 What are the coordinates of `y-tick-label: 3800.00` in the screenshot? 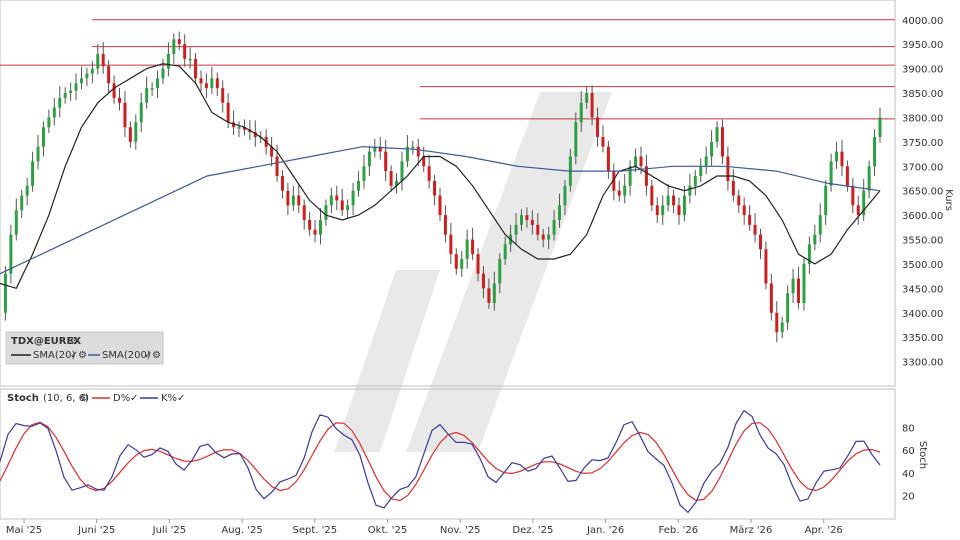 It's located at (922, 118).